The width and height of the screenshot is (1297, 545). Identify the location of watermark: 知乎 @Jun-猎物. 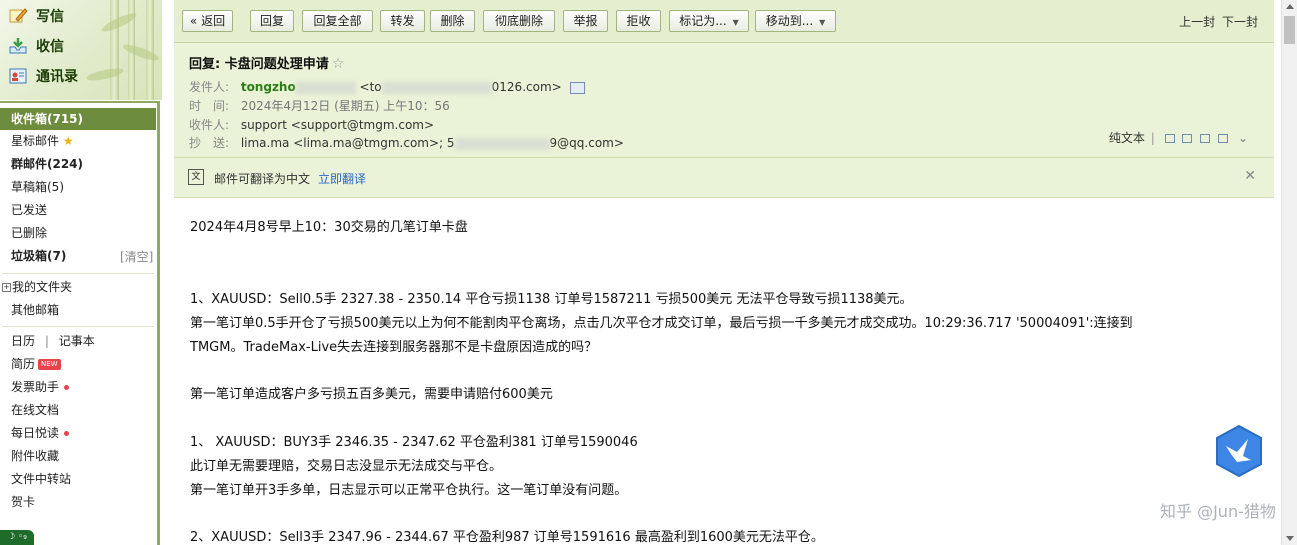
(1218, 511).